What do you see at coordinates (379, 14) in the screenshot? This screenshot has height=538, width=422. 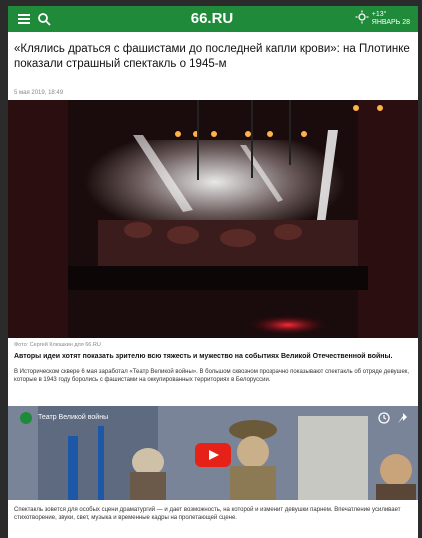 I see `weather-temp: +13°` at bounding box center [379, 14].